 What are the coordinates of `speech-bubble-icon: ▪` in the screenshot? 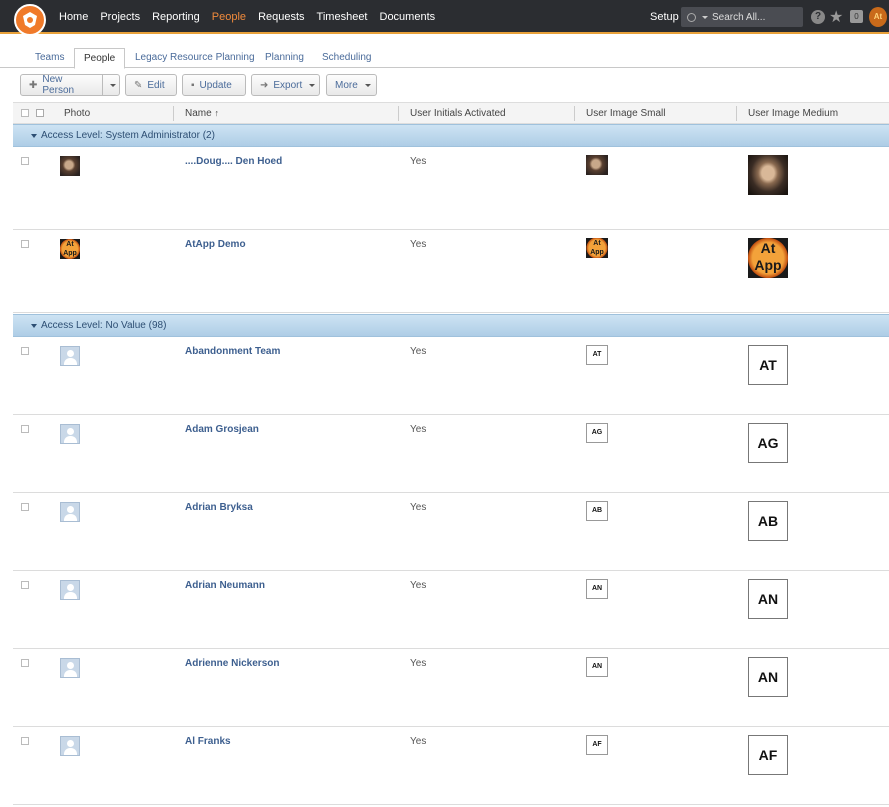 It's located at (193, 85).